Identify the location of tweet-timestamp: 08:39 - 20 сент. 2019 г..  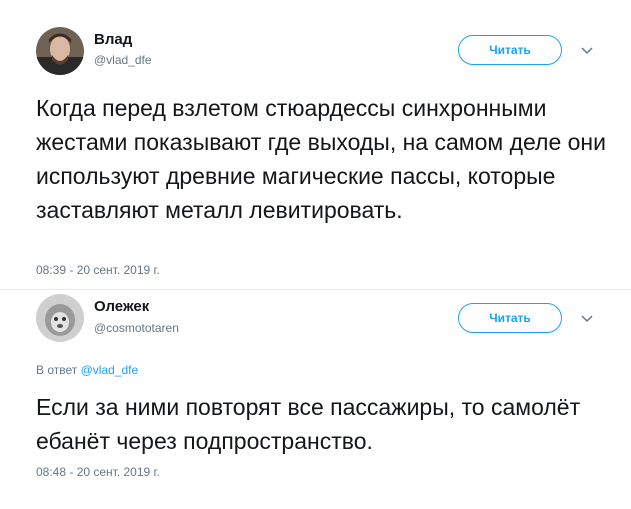
(98, 270).